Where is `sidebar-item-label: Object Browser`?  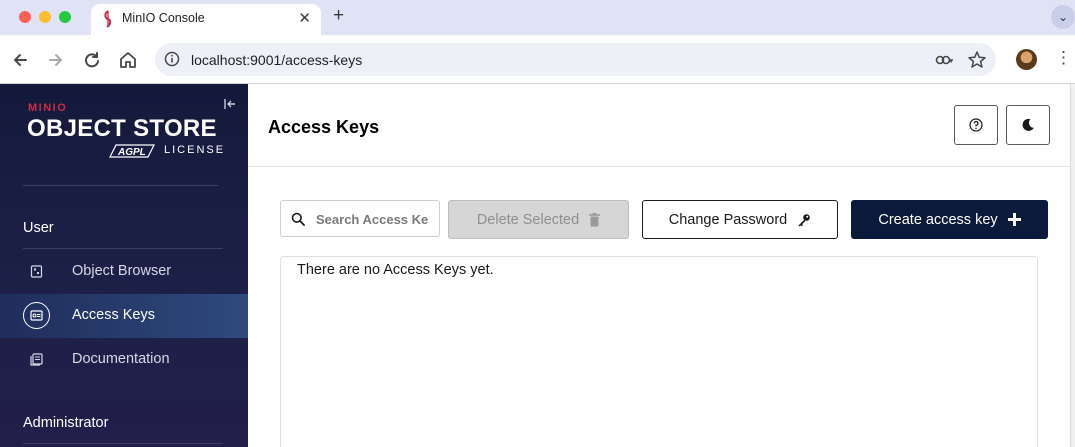
sidebar-item-label: Object Browser is located at coordinates (122, 271).